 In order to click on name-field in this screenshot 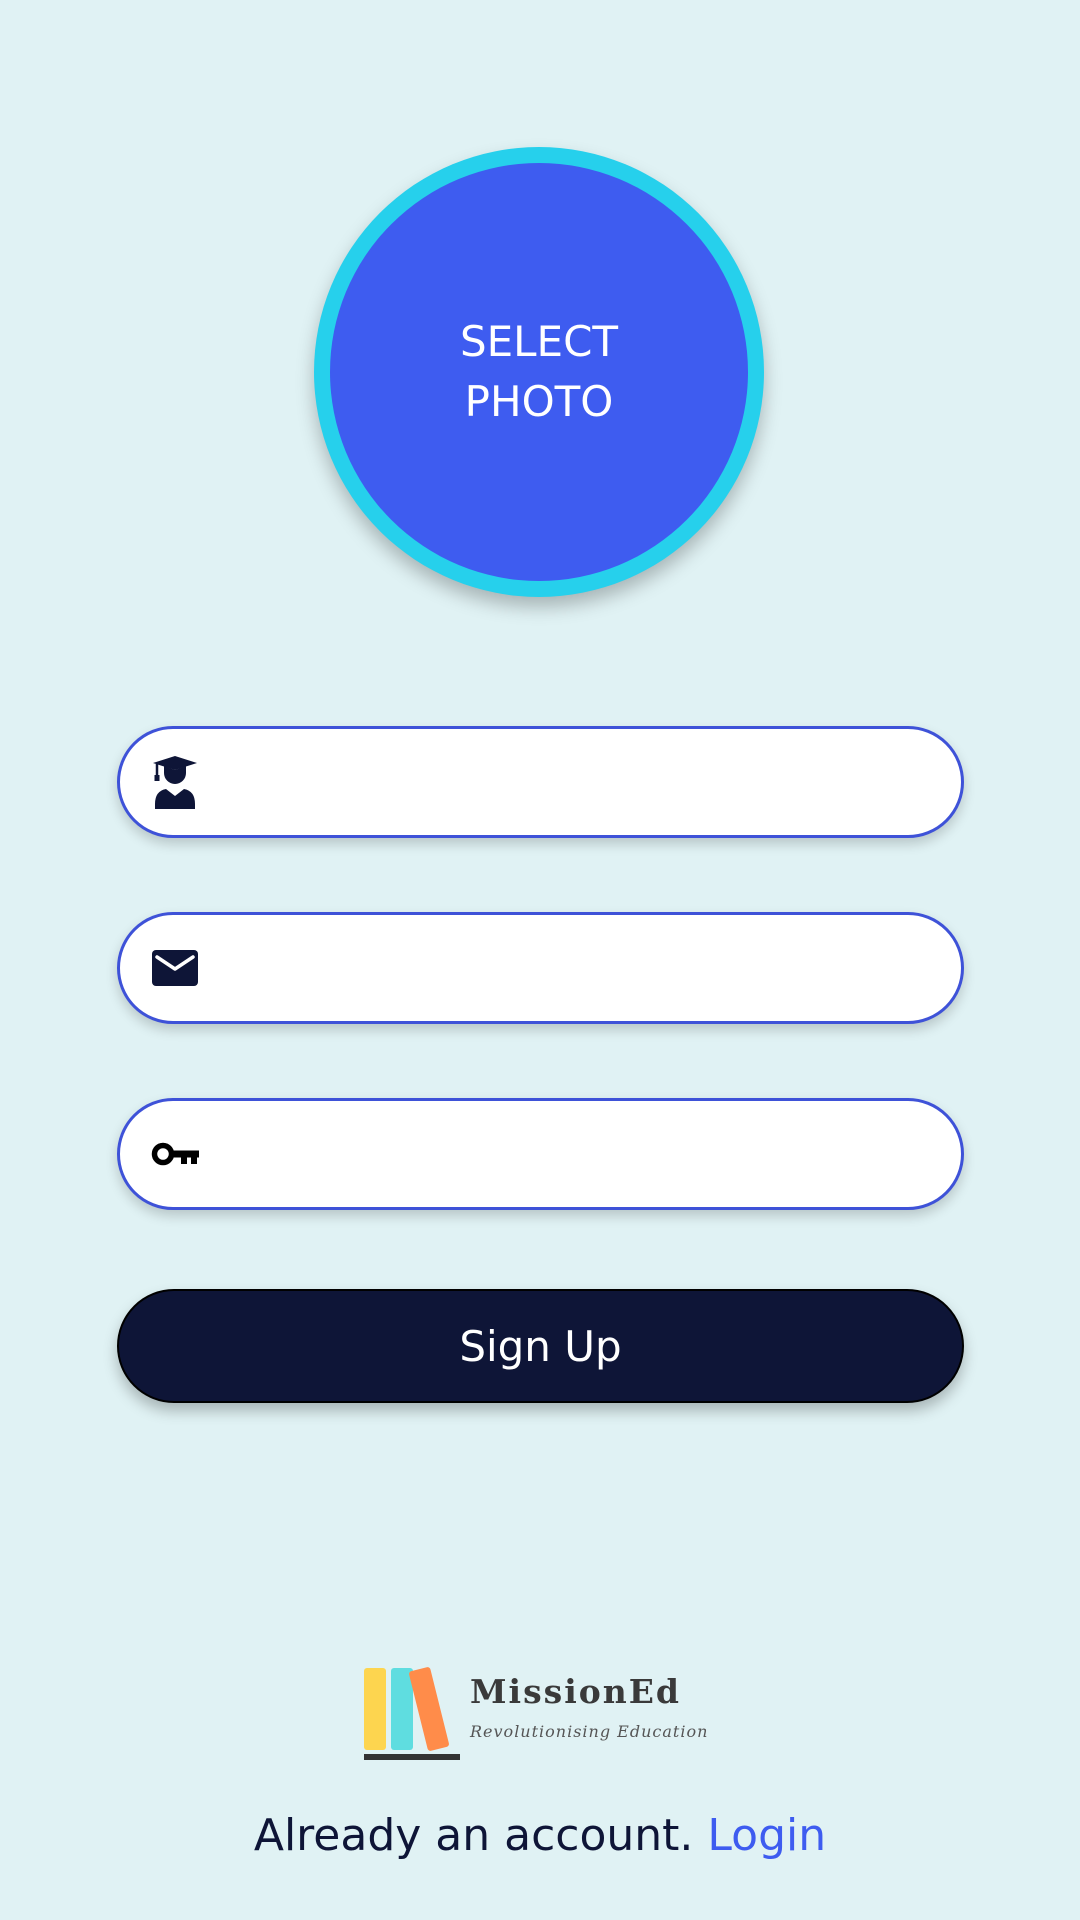, I will do `click(540, 782)`.